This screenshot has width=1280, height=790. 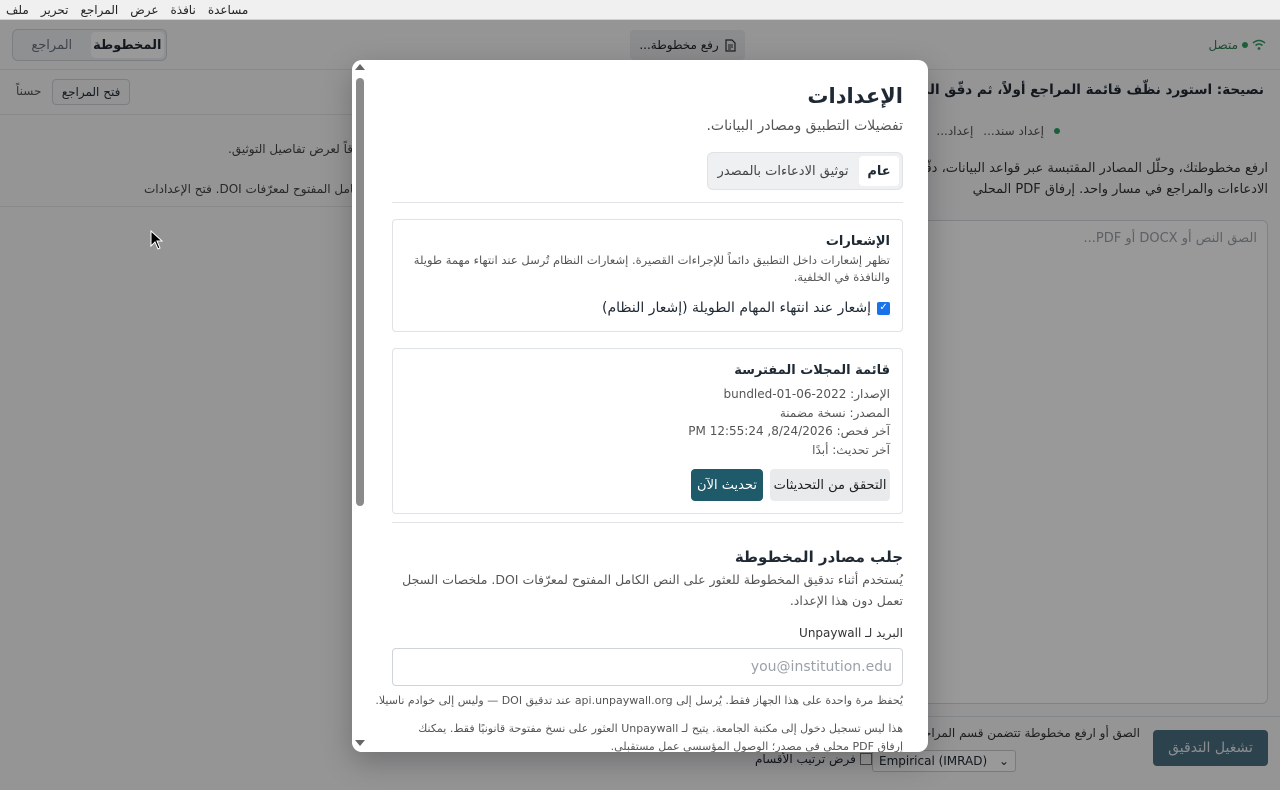 What do you see at coordinates (360, 292) in the screenshot?
I see `scrollbar-thumb` at bounding box center [360, 292].